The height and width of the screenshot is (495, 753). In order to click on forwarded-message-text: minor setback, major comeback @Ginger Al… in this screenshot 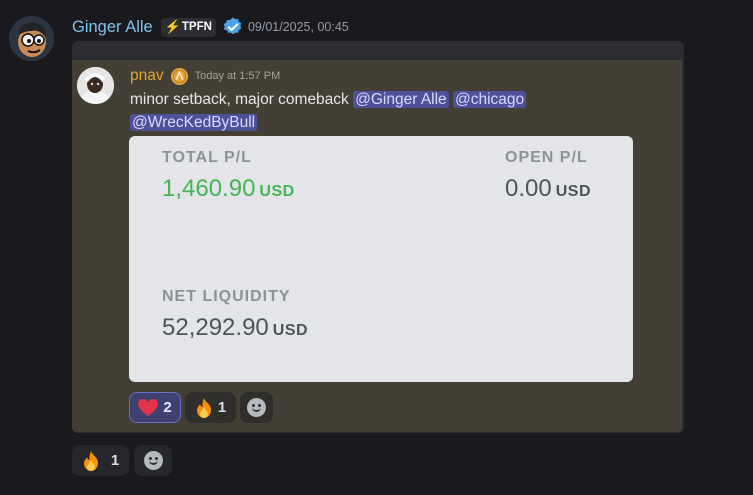, I will do `click(355, 111)`.